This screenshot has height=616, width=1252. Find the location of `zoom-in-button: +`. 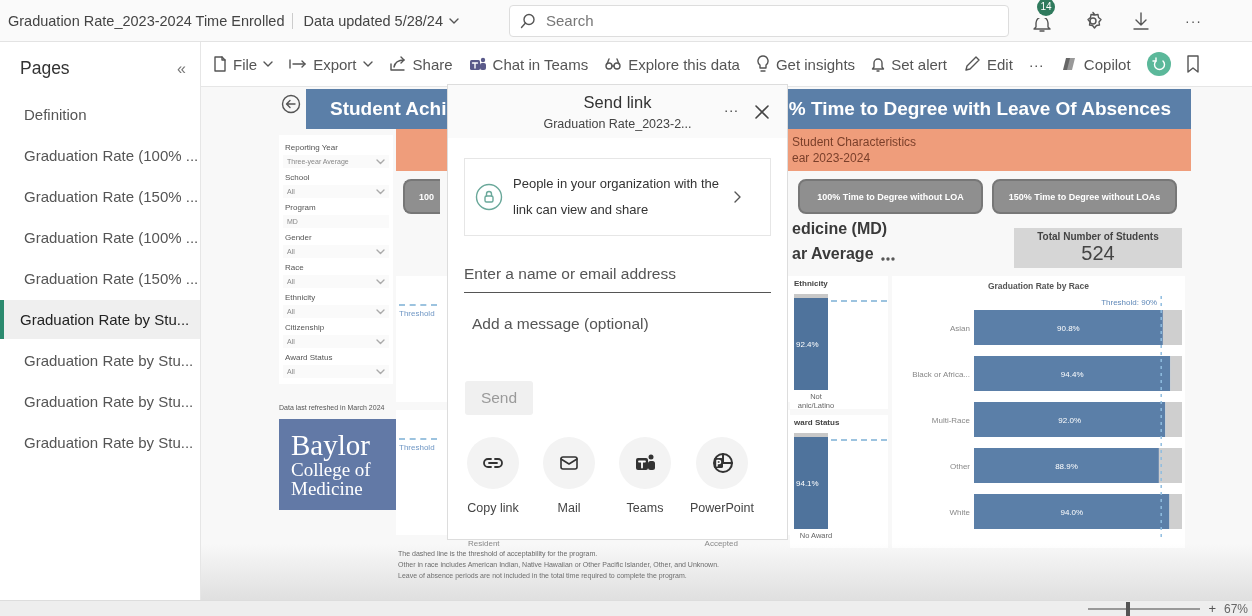

zoom-in-button: + is located at coordinates (1212, 608).